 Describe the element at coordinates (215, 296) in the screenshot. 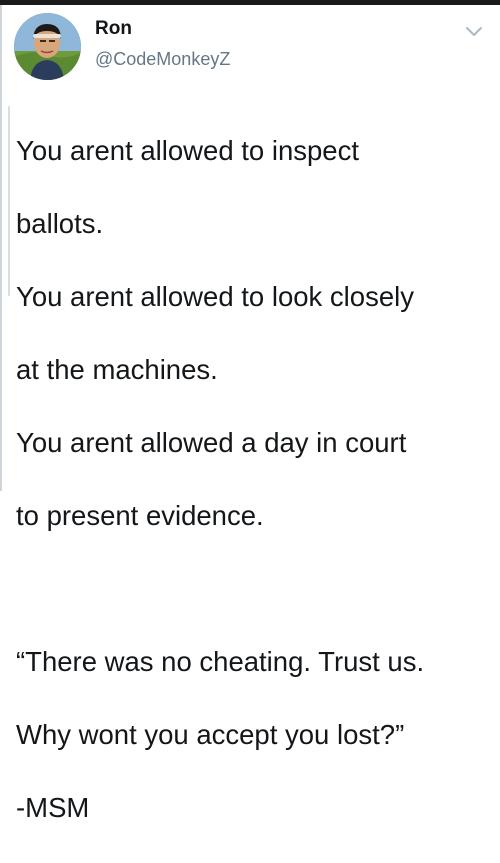

I see `tweet-line: You arent allowed to look closely` at that location.